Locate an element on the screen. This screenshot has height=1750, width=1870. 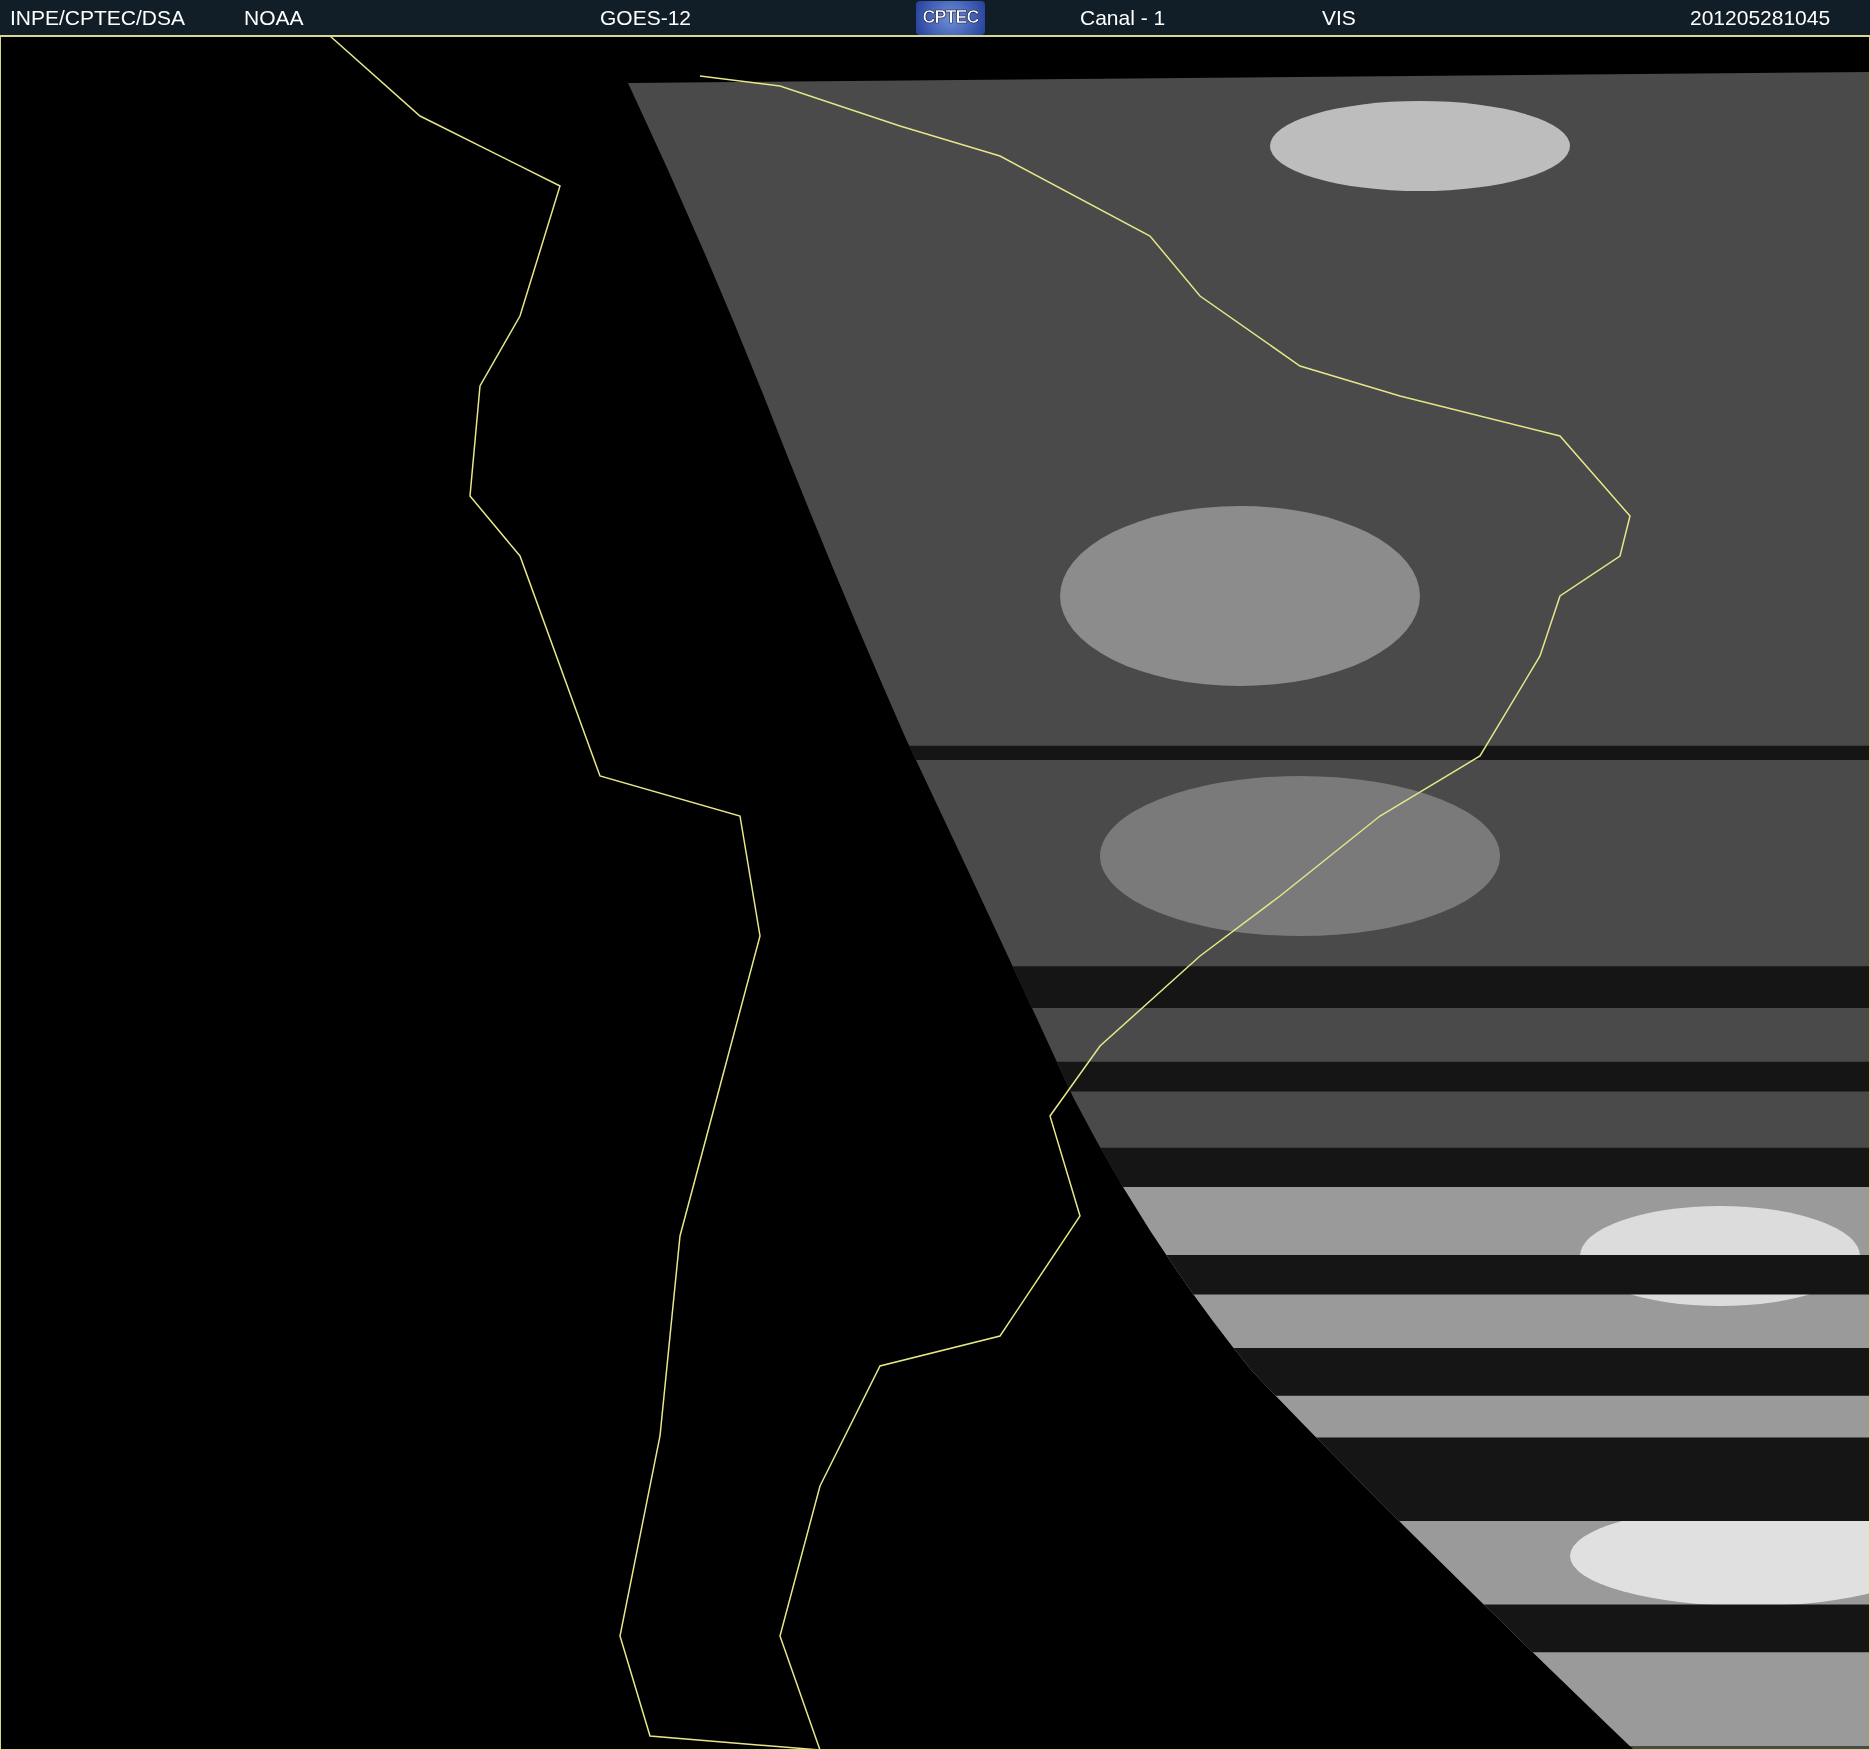
header-label: INPE/CPTEC/DSA is located at coordinates (98, 17).